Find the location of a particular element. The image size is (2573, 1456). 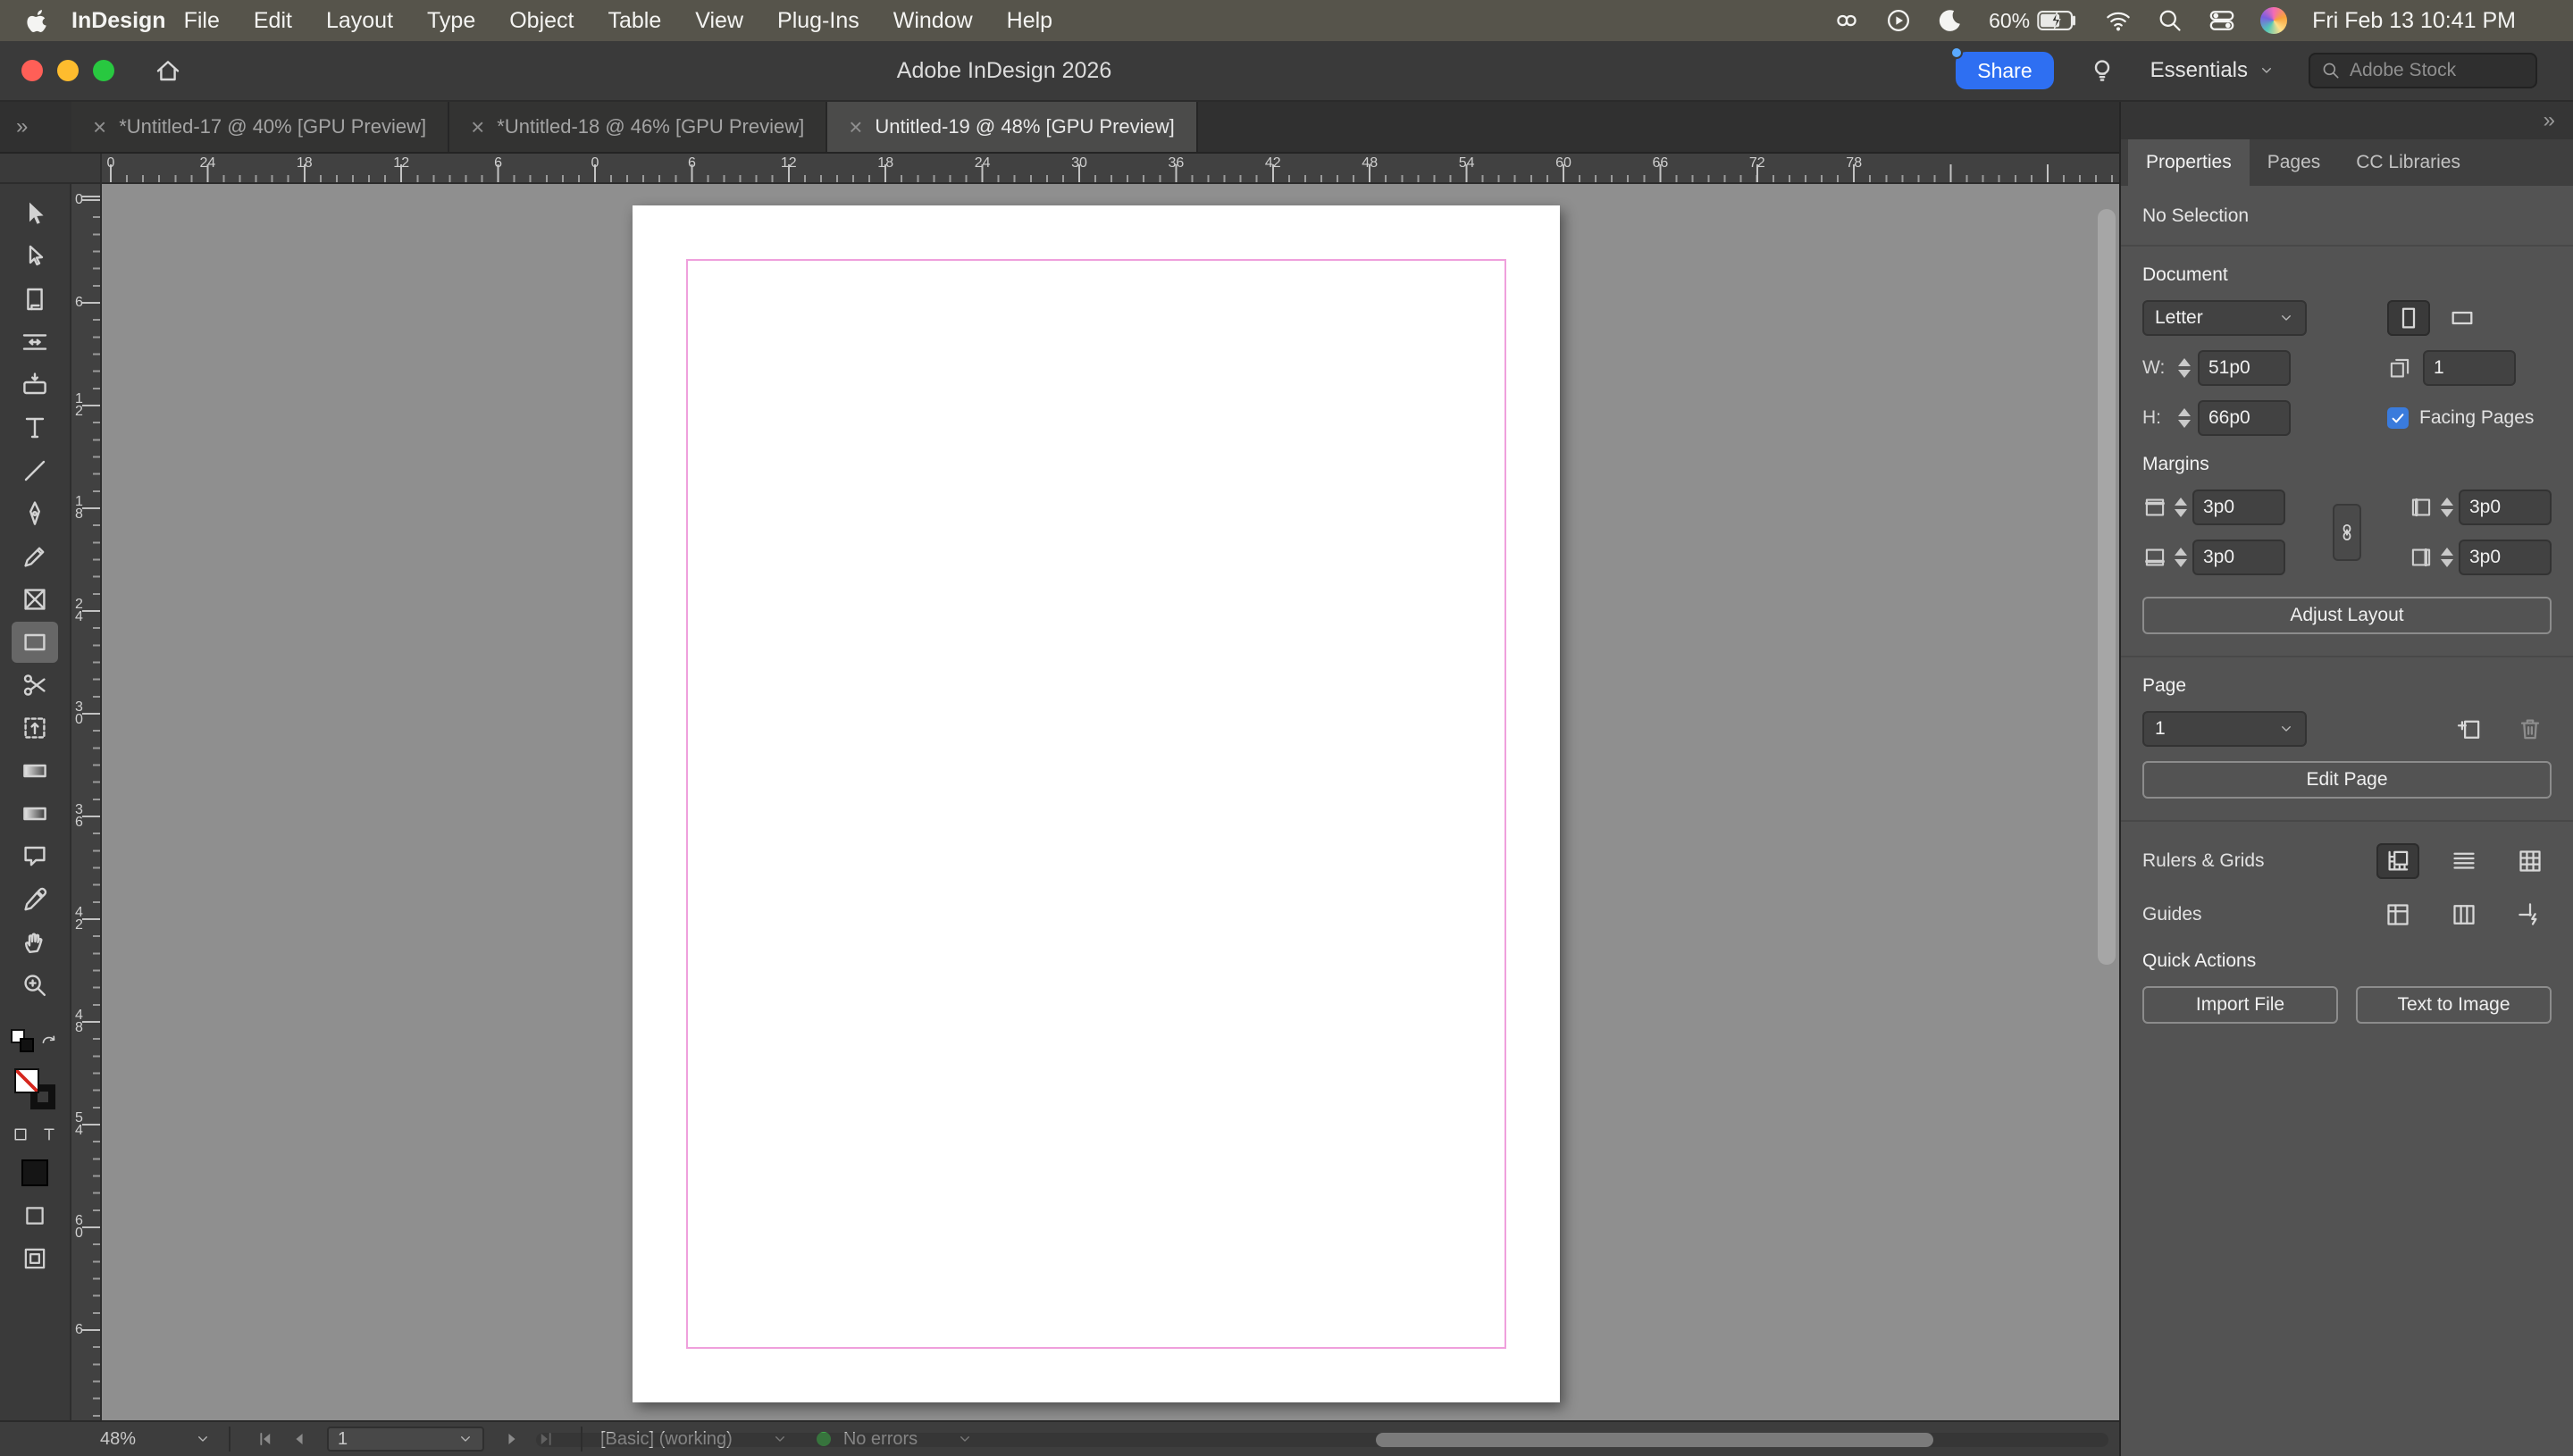

preview-mode-button is located at coordinates (34, 1258).